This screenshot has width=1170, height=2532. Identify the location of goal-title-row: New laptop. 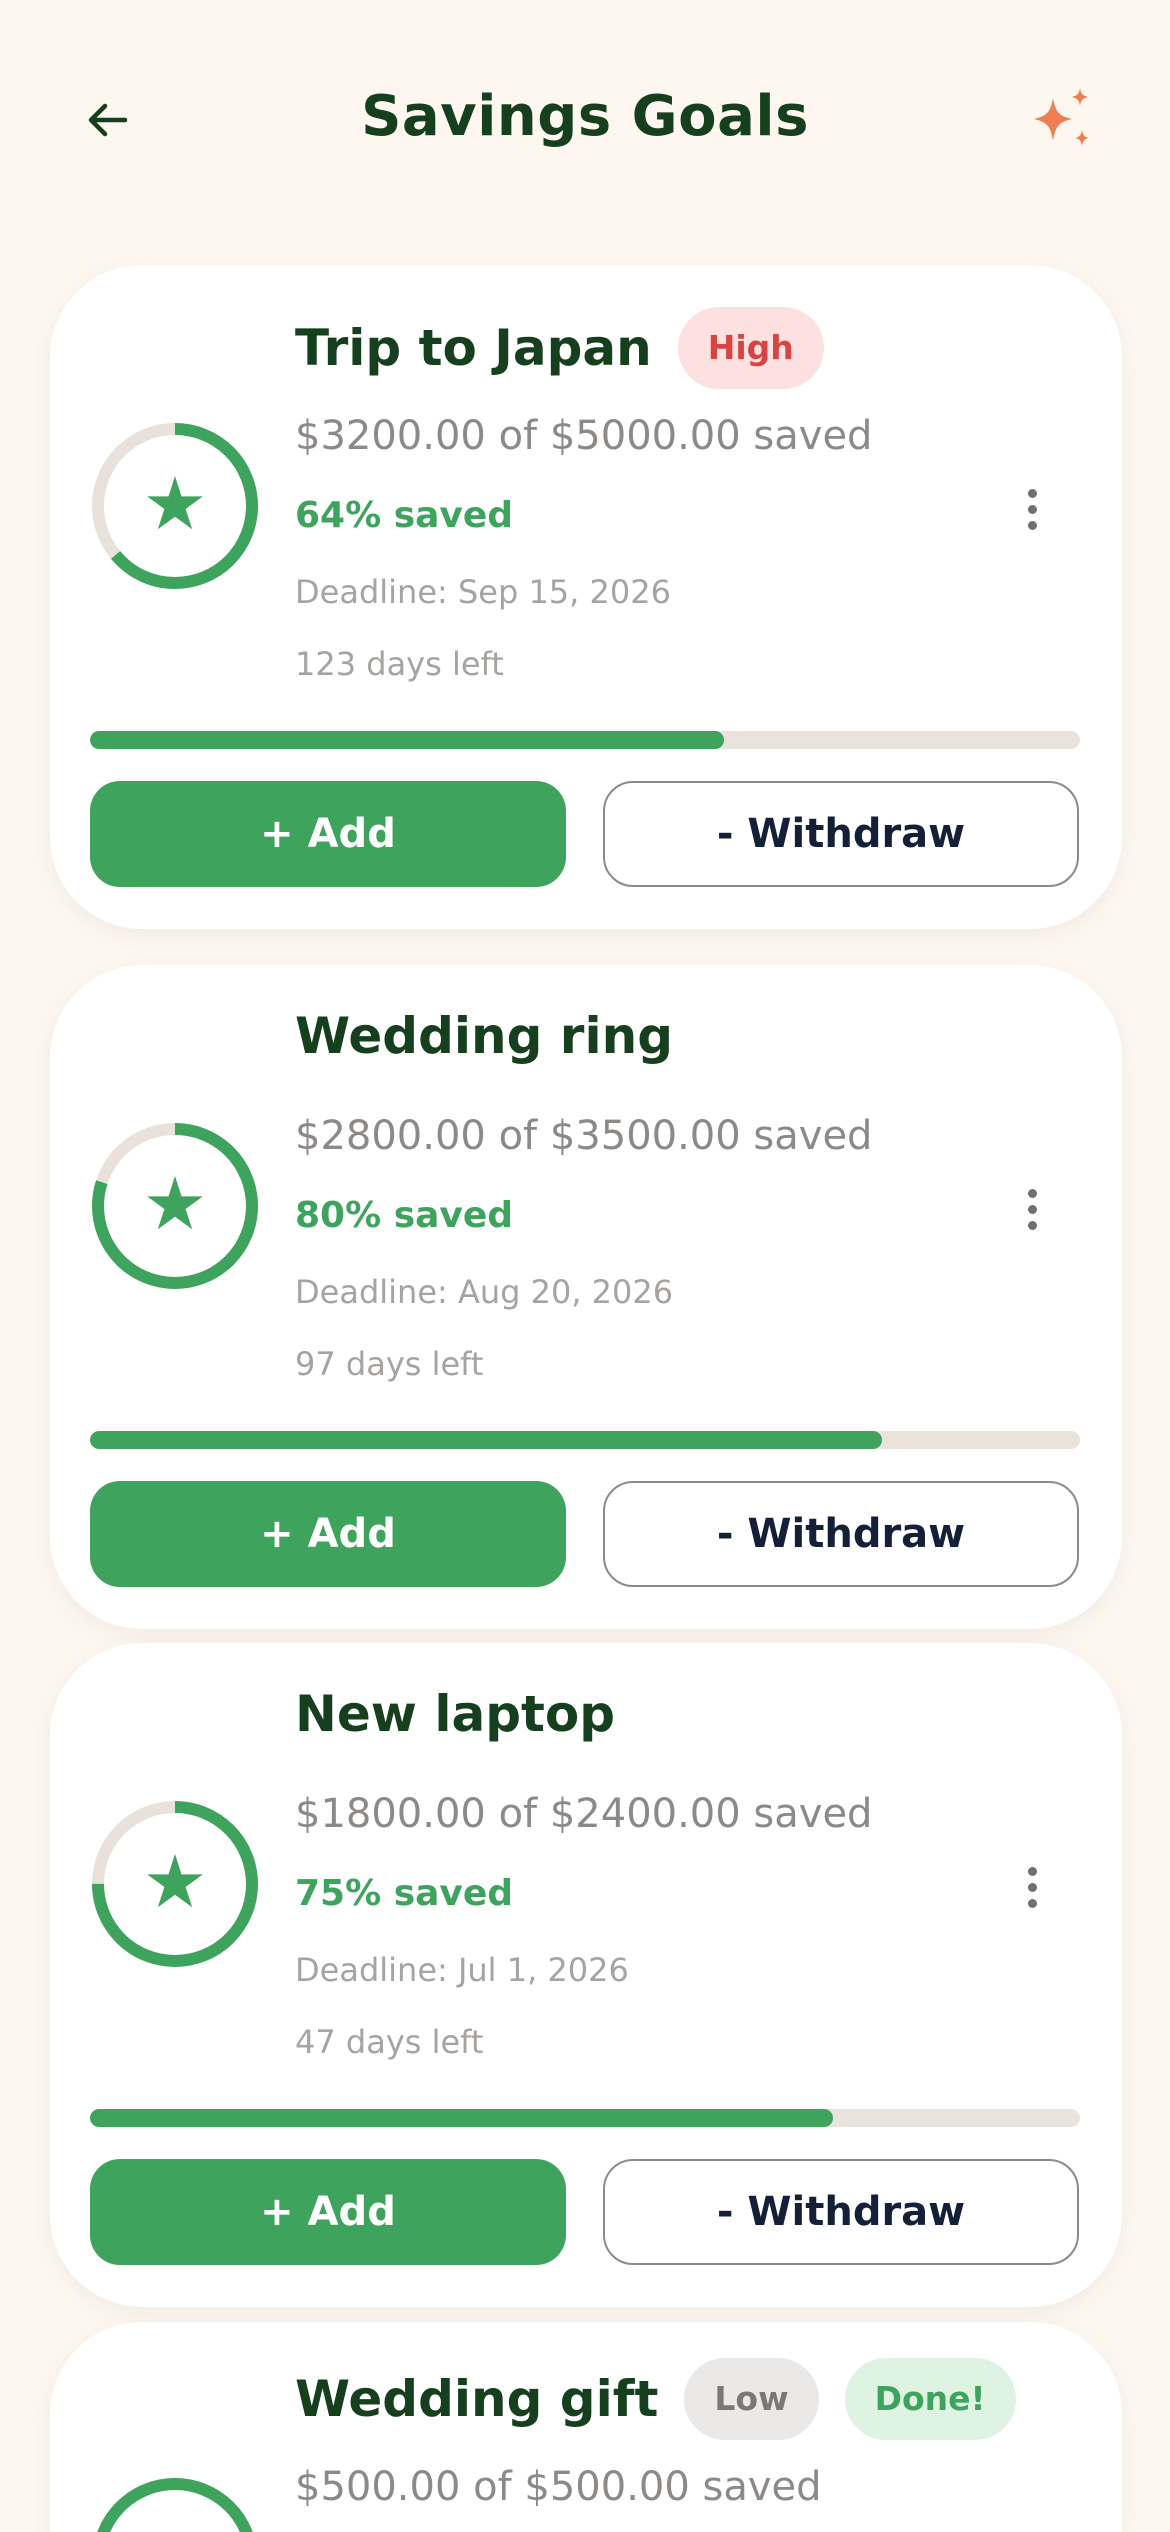
(455, 1714).